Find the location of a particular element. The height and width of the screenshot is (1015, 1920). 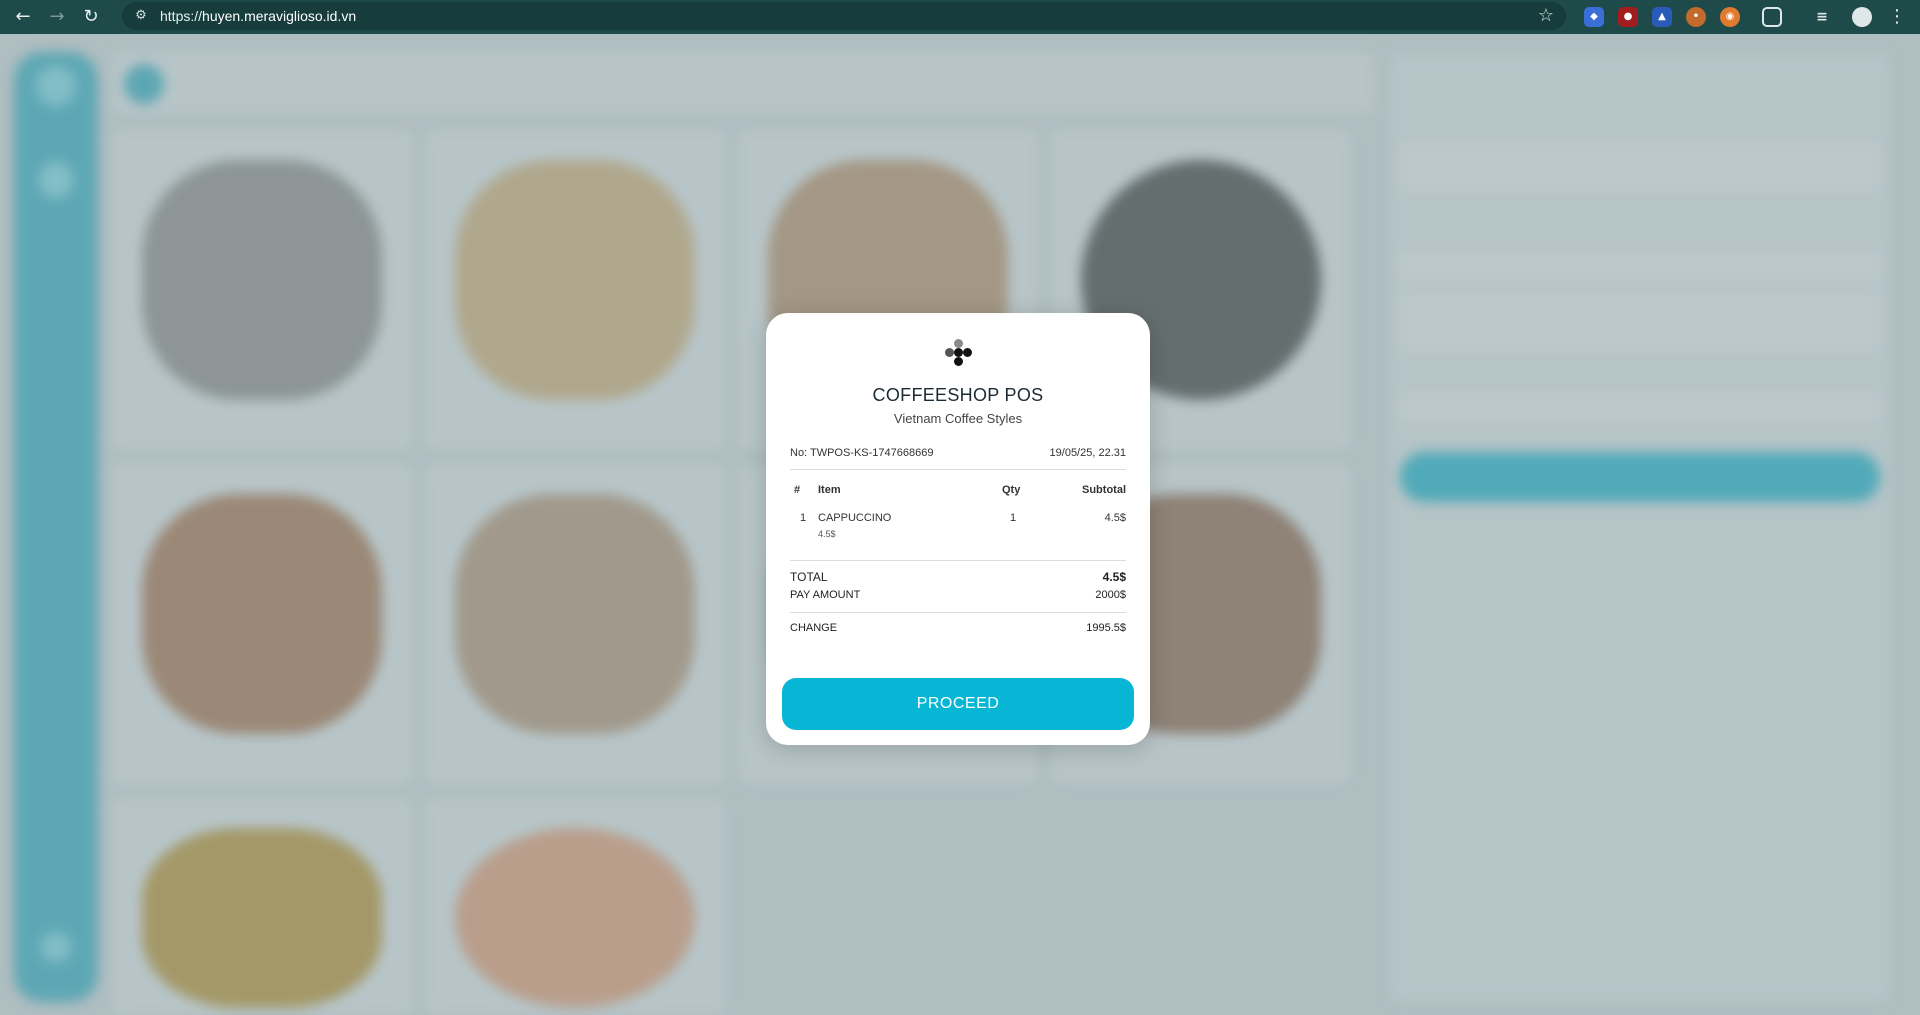

url-text: https://huyen.meraviglioso.id.vn is located at coordinates (258, 16).